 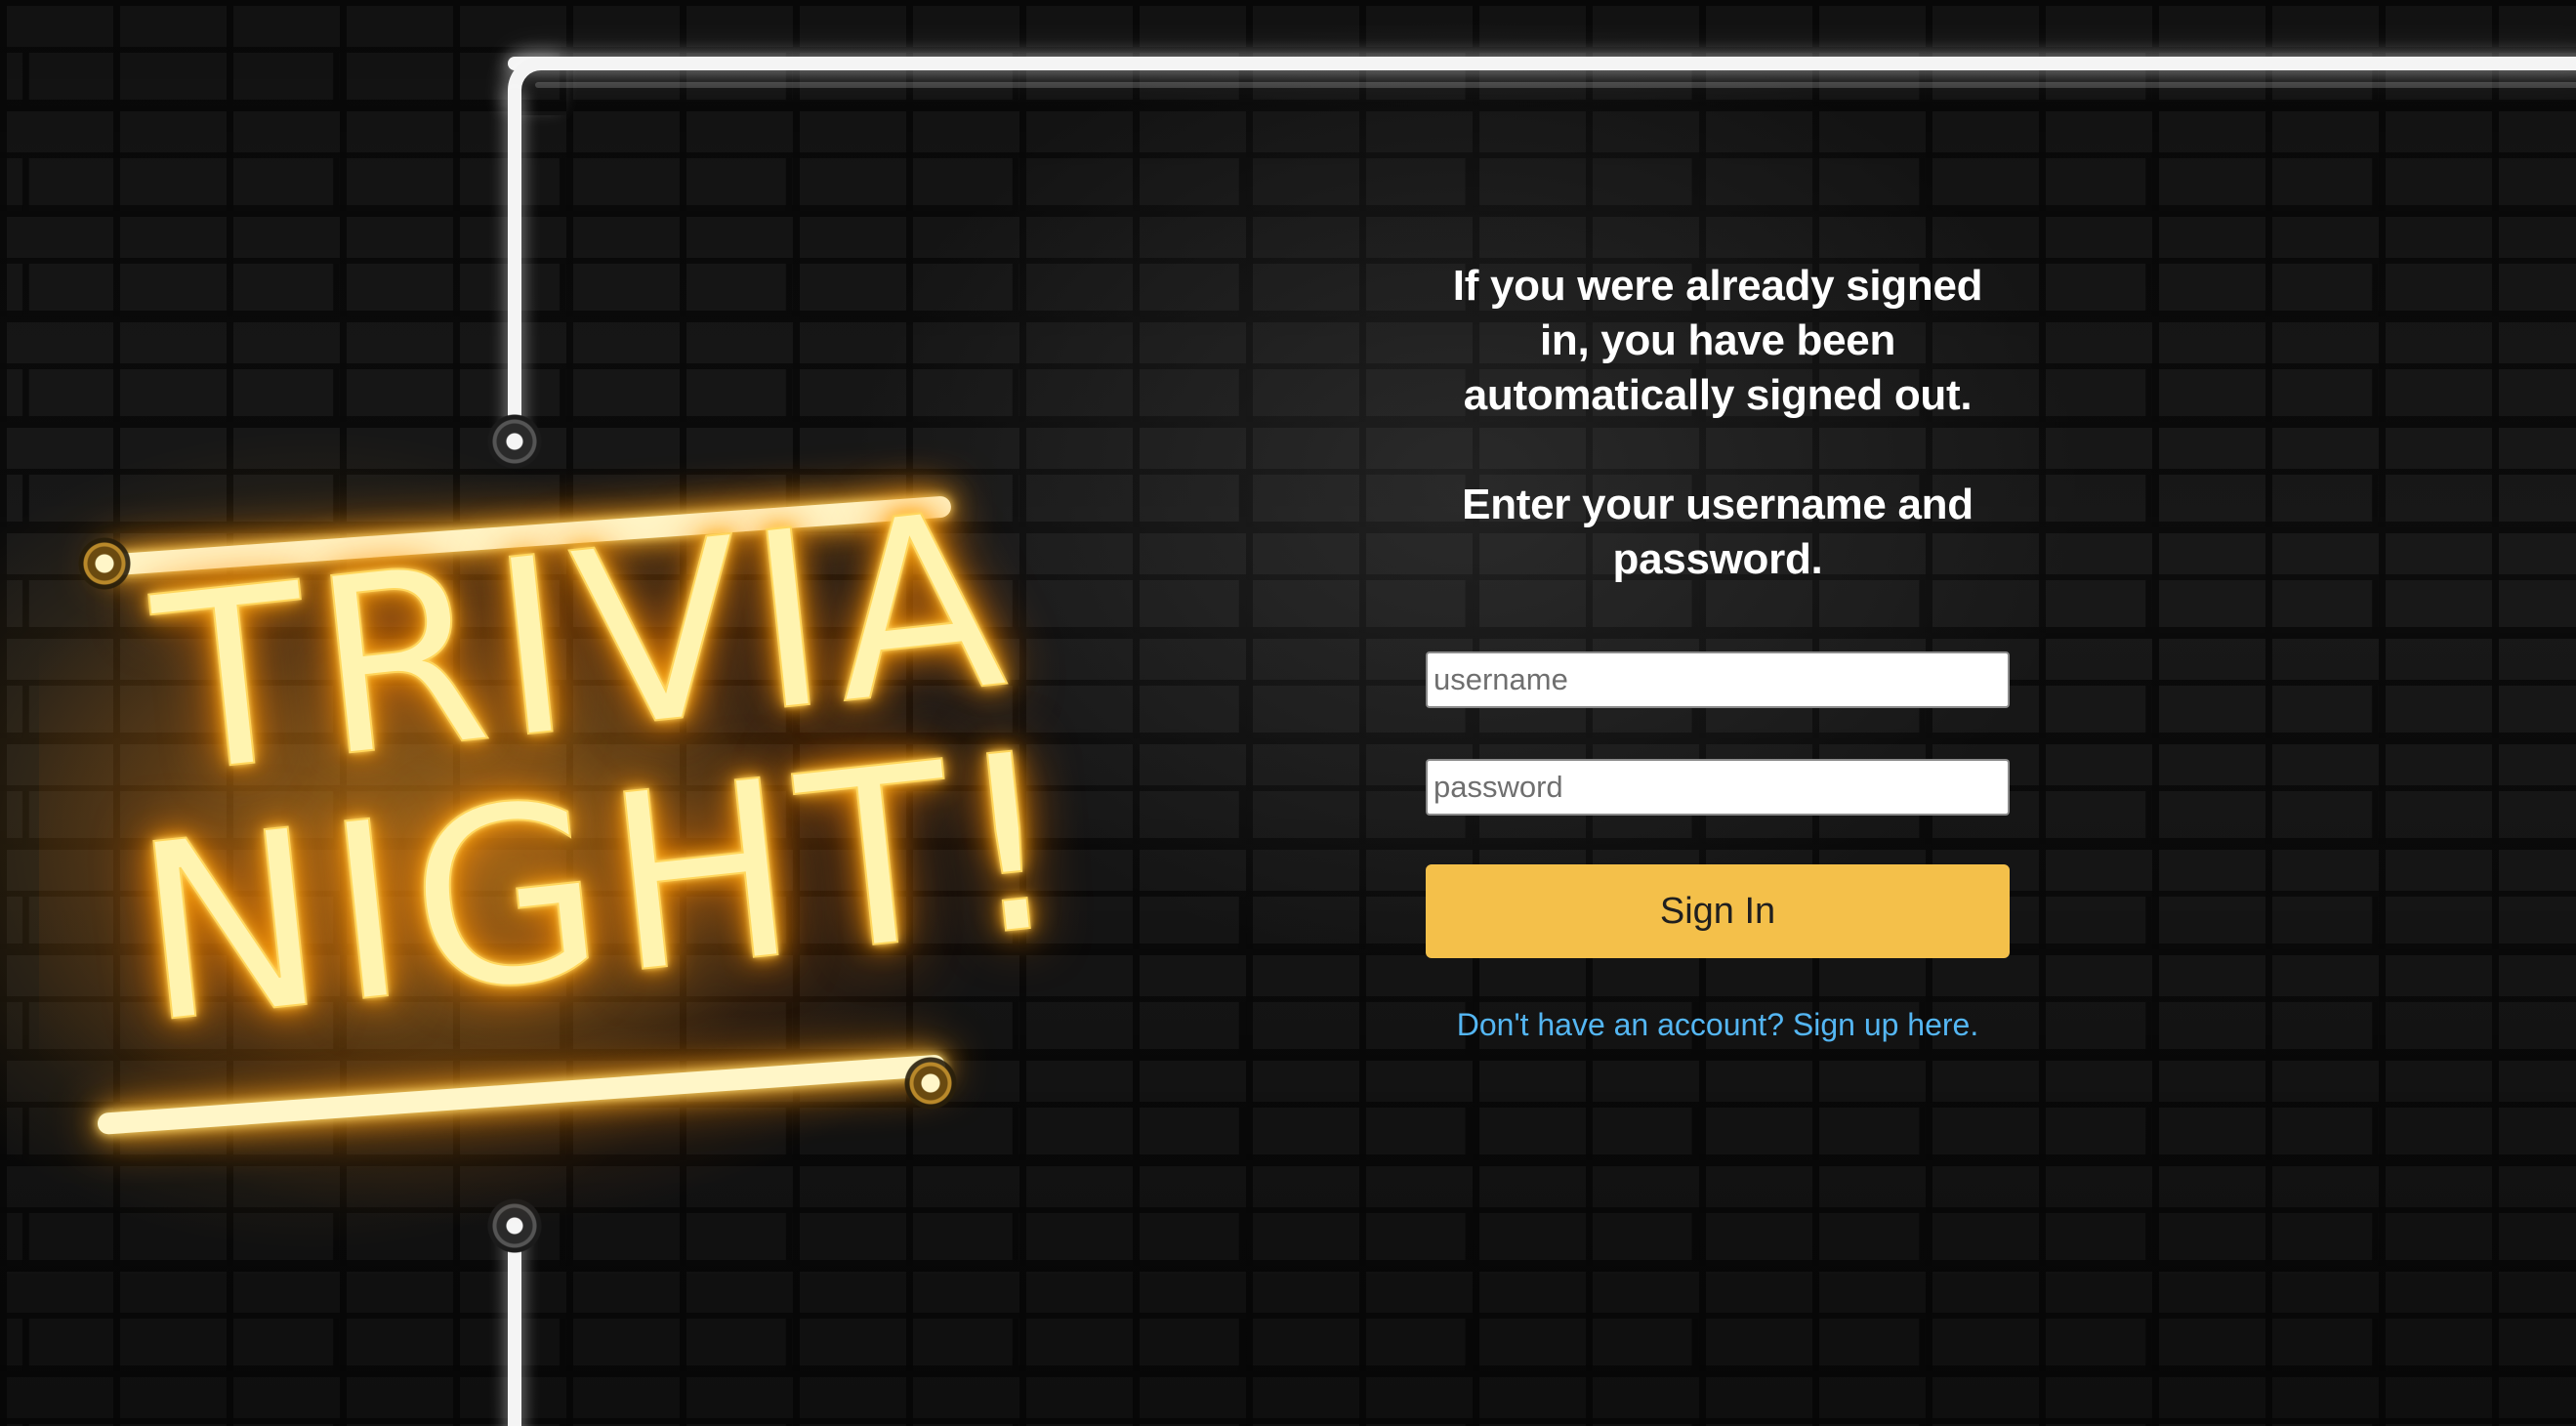 What do you see at coordinates (1718, 532) in the screenshot?
I see `instructions-message: Enter your username and password.` at bounding box center [1718, 532].